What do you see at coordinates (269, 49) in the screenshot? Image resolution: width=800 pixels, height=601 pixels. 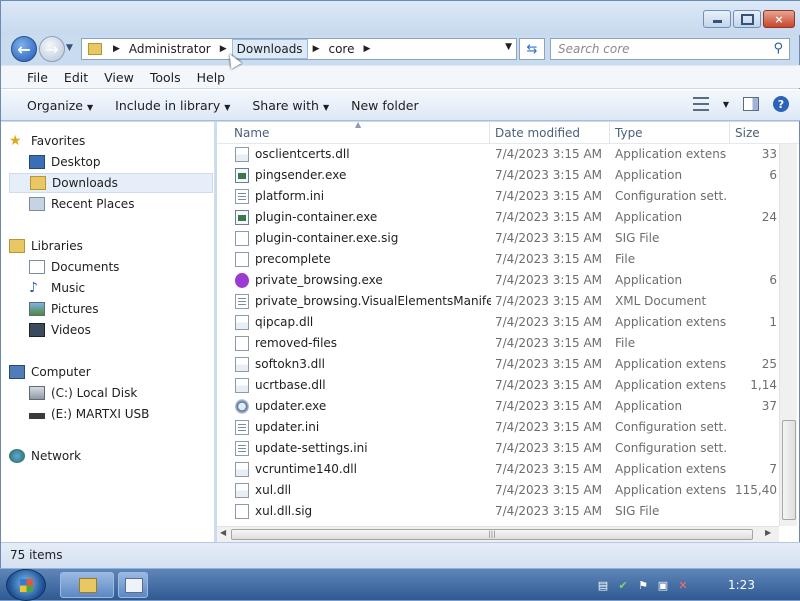 I see `breadcrumb-downloads: Downloads` at bounding box center [269, 49].